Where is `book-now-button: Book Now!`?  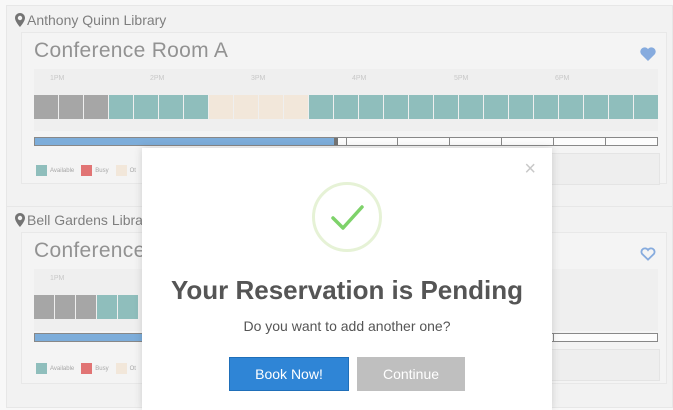 book-now-button: Book Now! is located at coordinates (289, 374).